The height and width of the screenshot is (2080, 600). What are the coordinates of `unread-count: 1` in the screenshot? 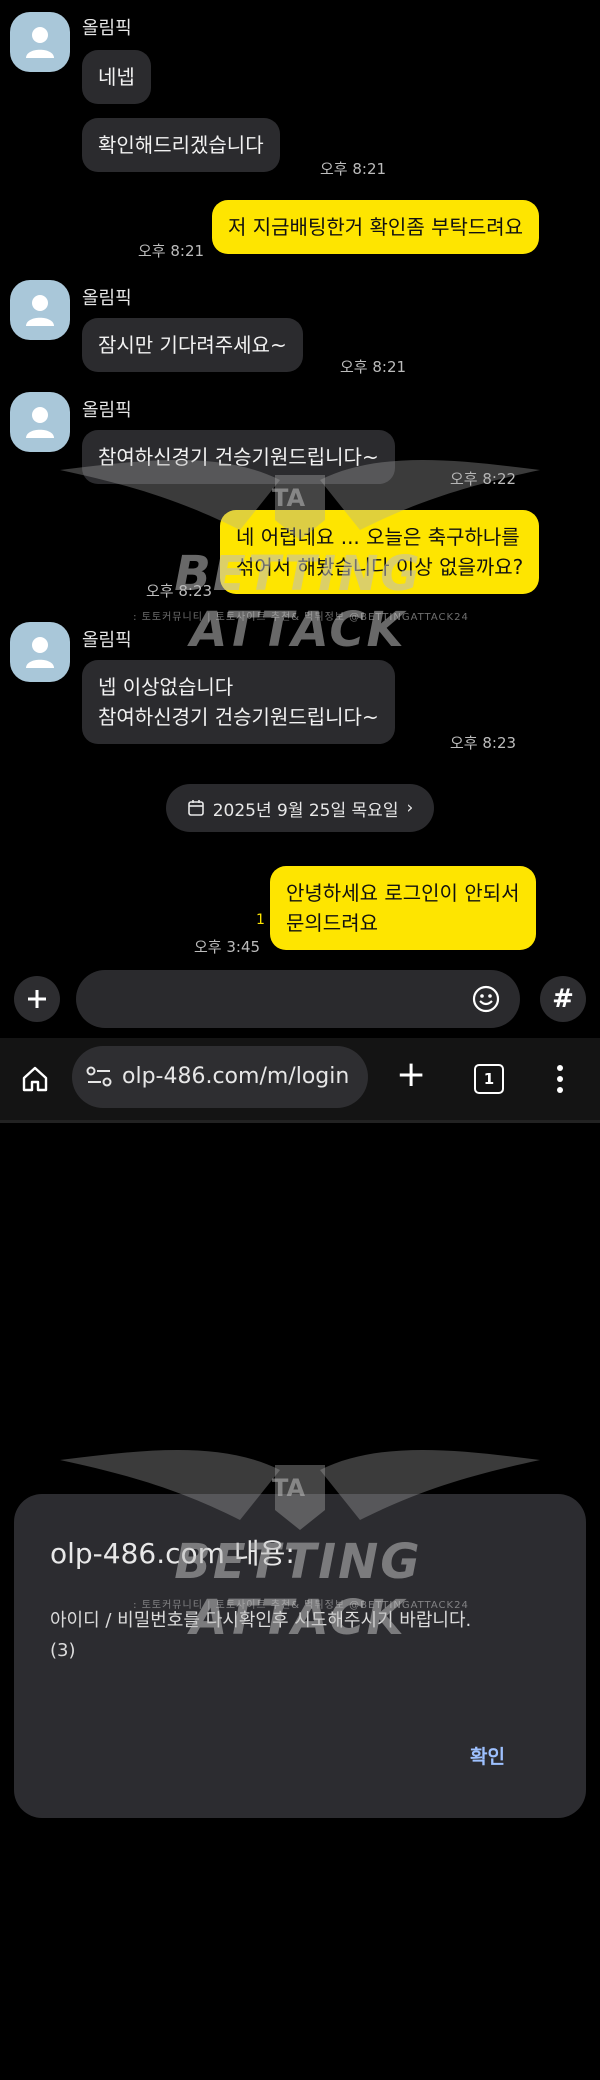 It's located at (260, 920).